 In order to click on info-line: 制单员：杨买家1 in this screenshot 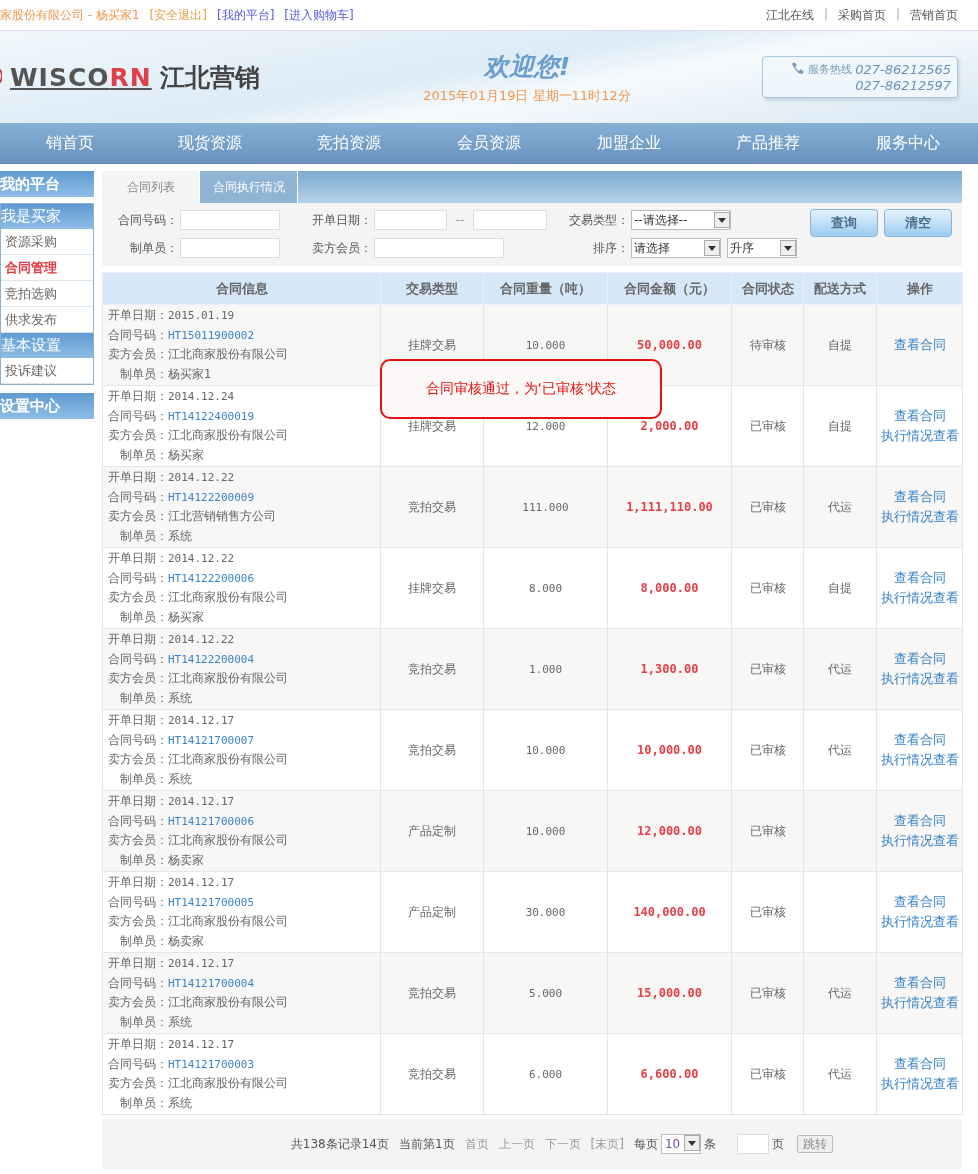, I will do `click(166, 374)`.